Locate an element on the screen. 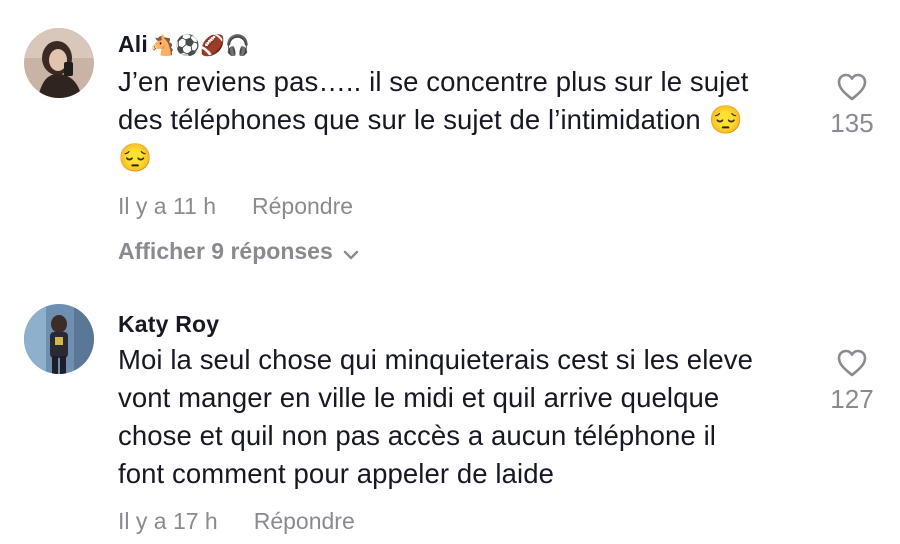 The width and height of the screenshot is (900, 544). username-text: Katy Roy is located at coordinates (169, 324).